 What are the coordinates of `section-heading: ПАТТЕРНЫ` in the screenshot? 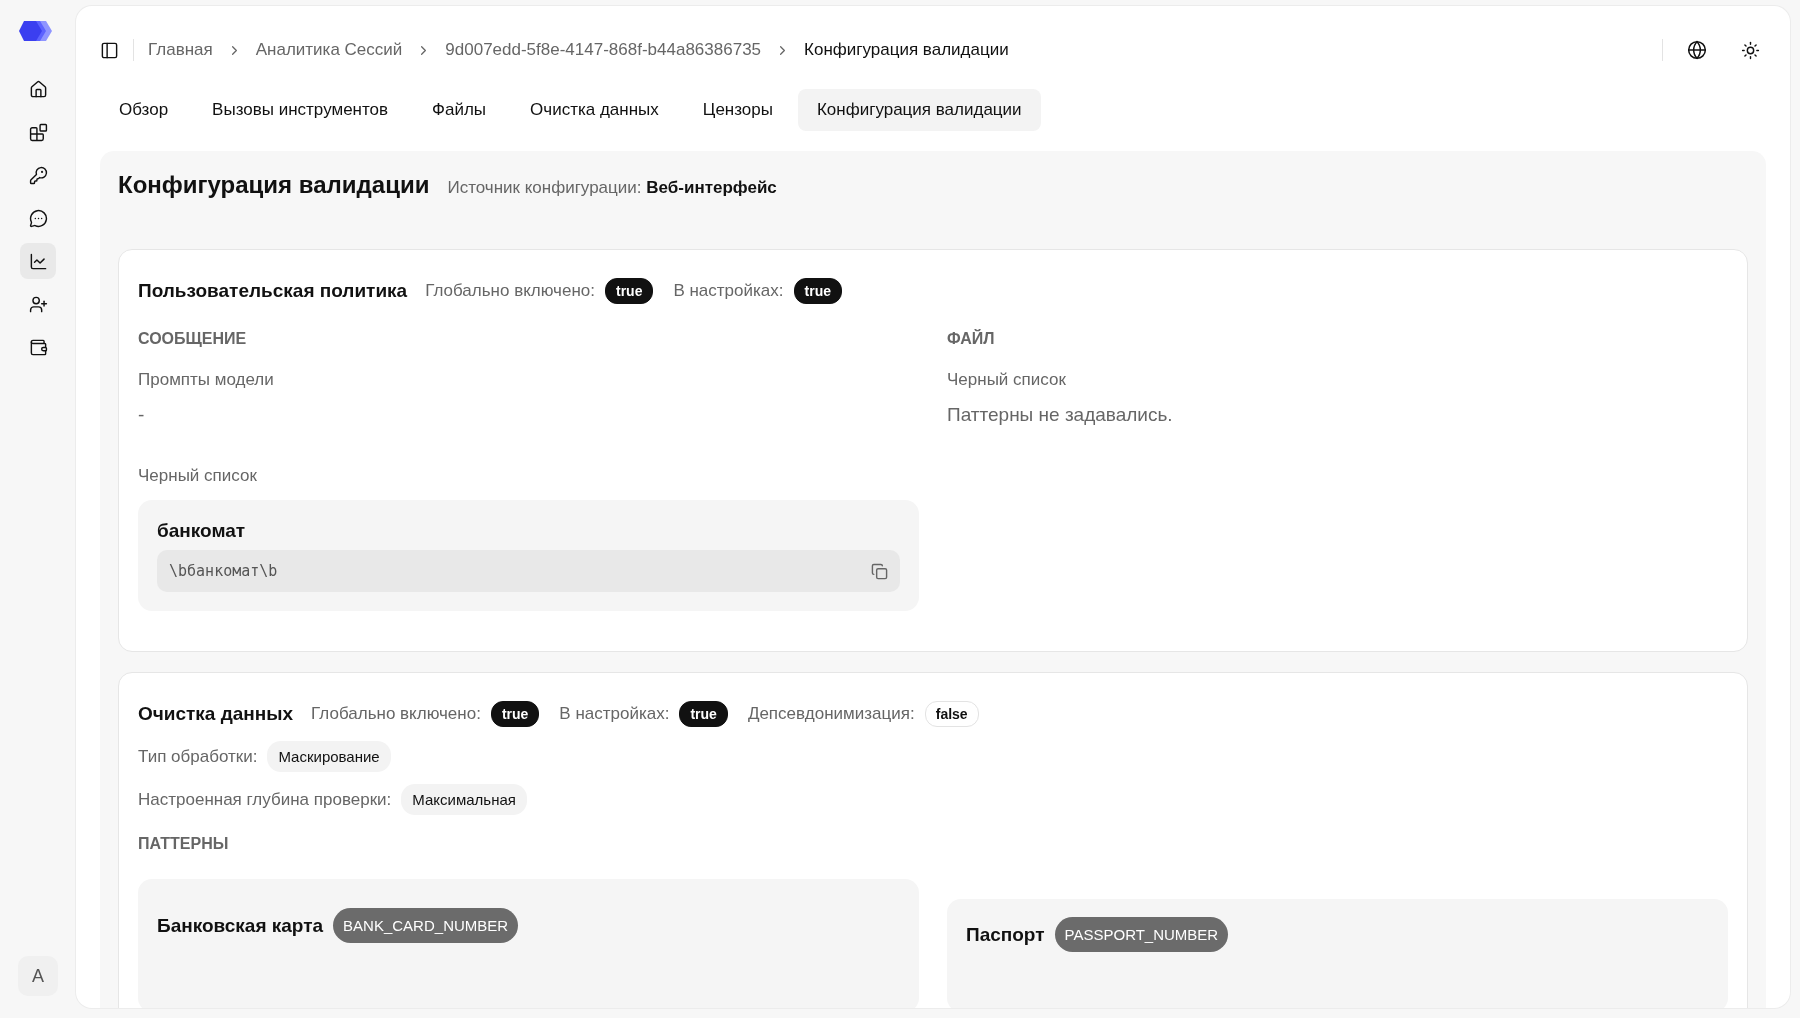 It's located at (184, 844).